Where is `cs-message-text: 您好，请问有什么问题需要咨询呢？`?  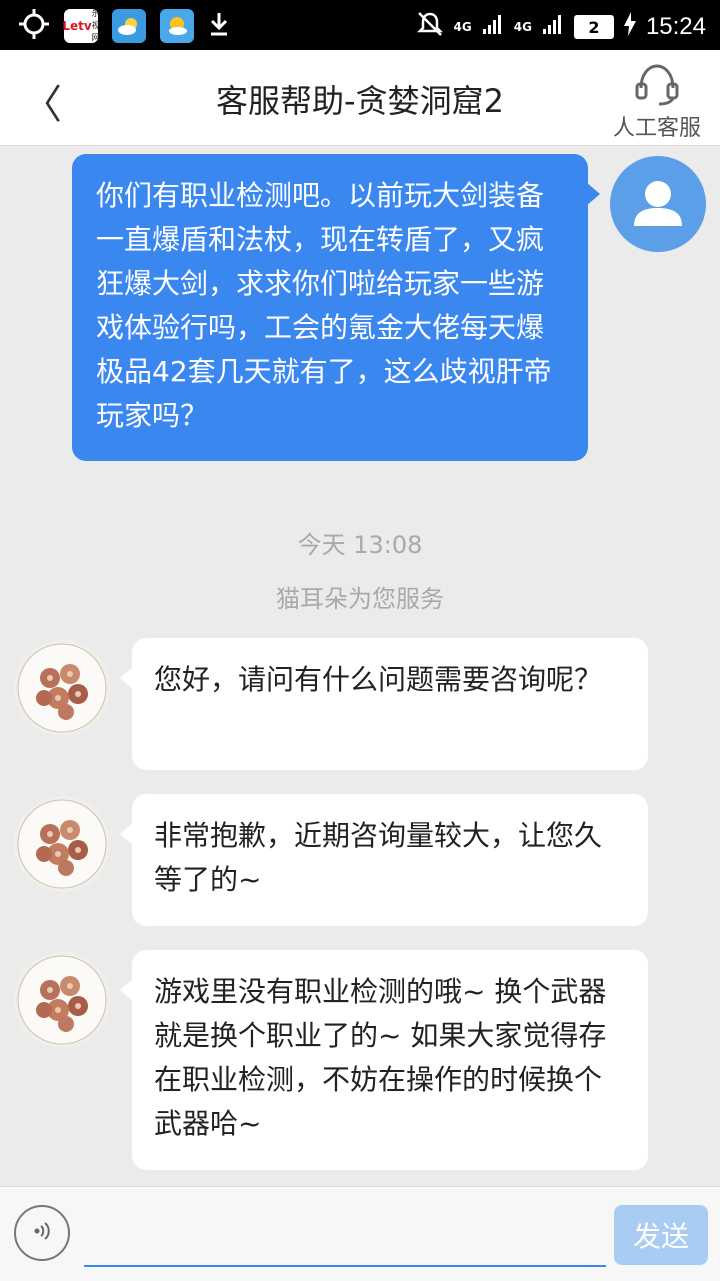
cs-message-text: 您好，请问有什么问题需要咨询呢？ is located at coordinates (378, 679).